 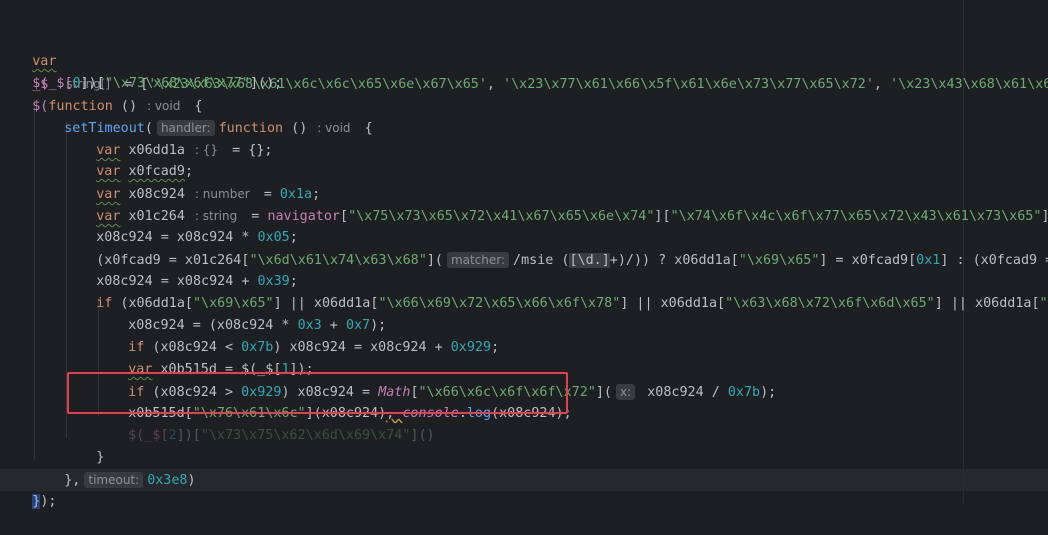 What do you see at coordinates (114, 467) in the screenshot?
I see `code-line: }, timeout: 0x3e8)` at bounding box center [114, 467].